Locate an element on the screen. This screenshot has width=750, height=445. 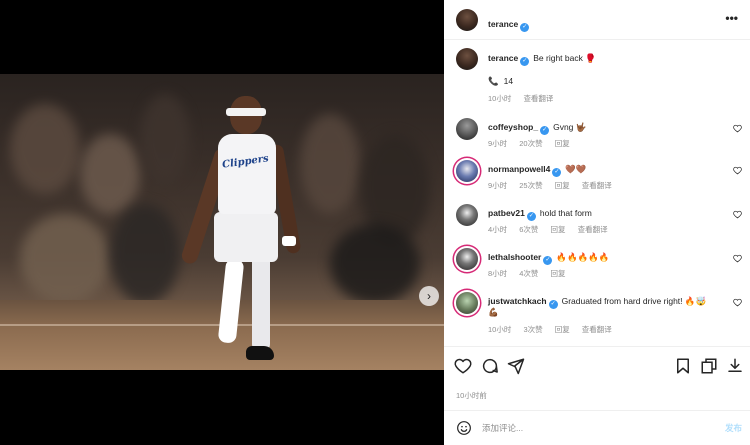
action-bar is located at coordinates (597, 366).